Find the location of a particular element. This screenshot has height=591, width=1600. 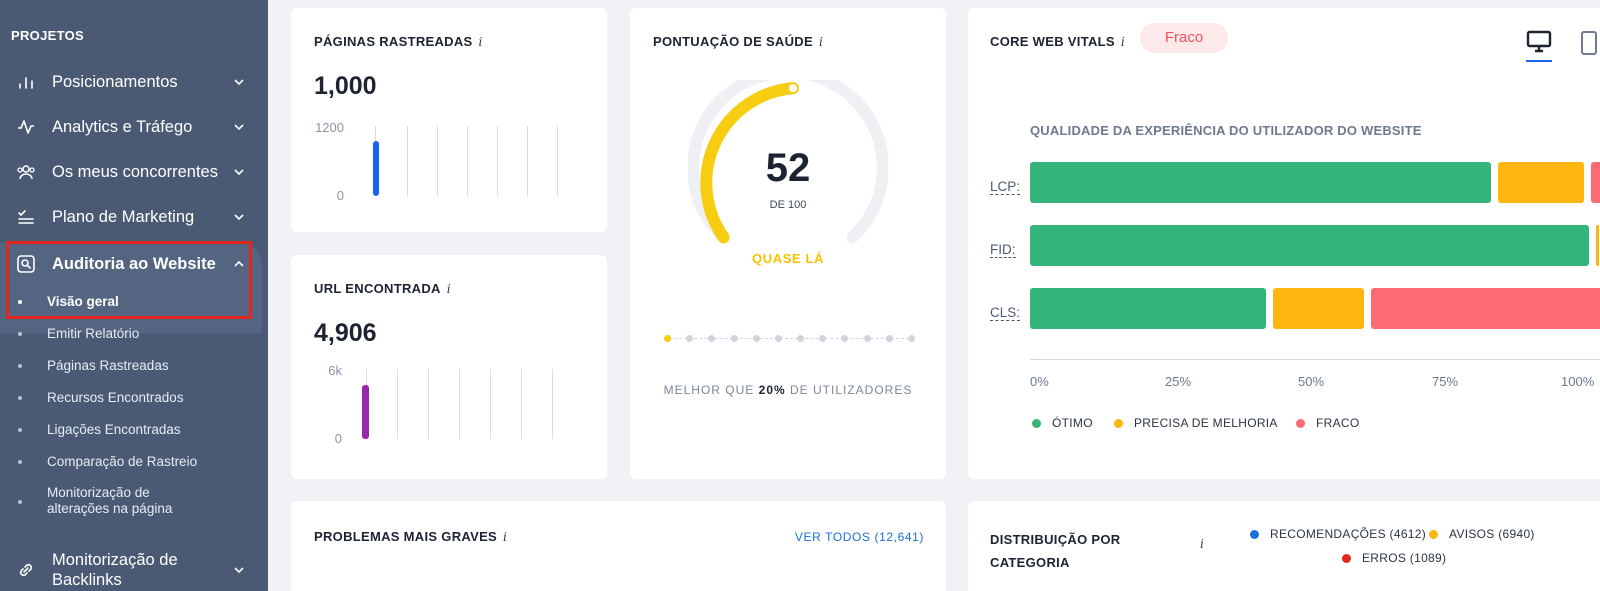

sidebar-item-plano-marketing: Plano de Marketing is located at coordinates (134, 217).